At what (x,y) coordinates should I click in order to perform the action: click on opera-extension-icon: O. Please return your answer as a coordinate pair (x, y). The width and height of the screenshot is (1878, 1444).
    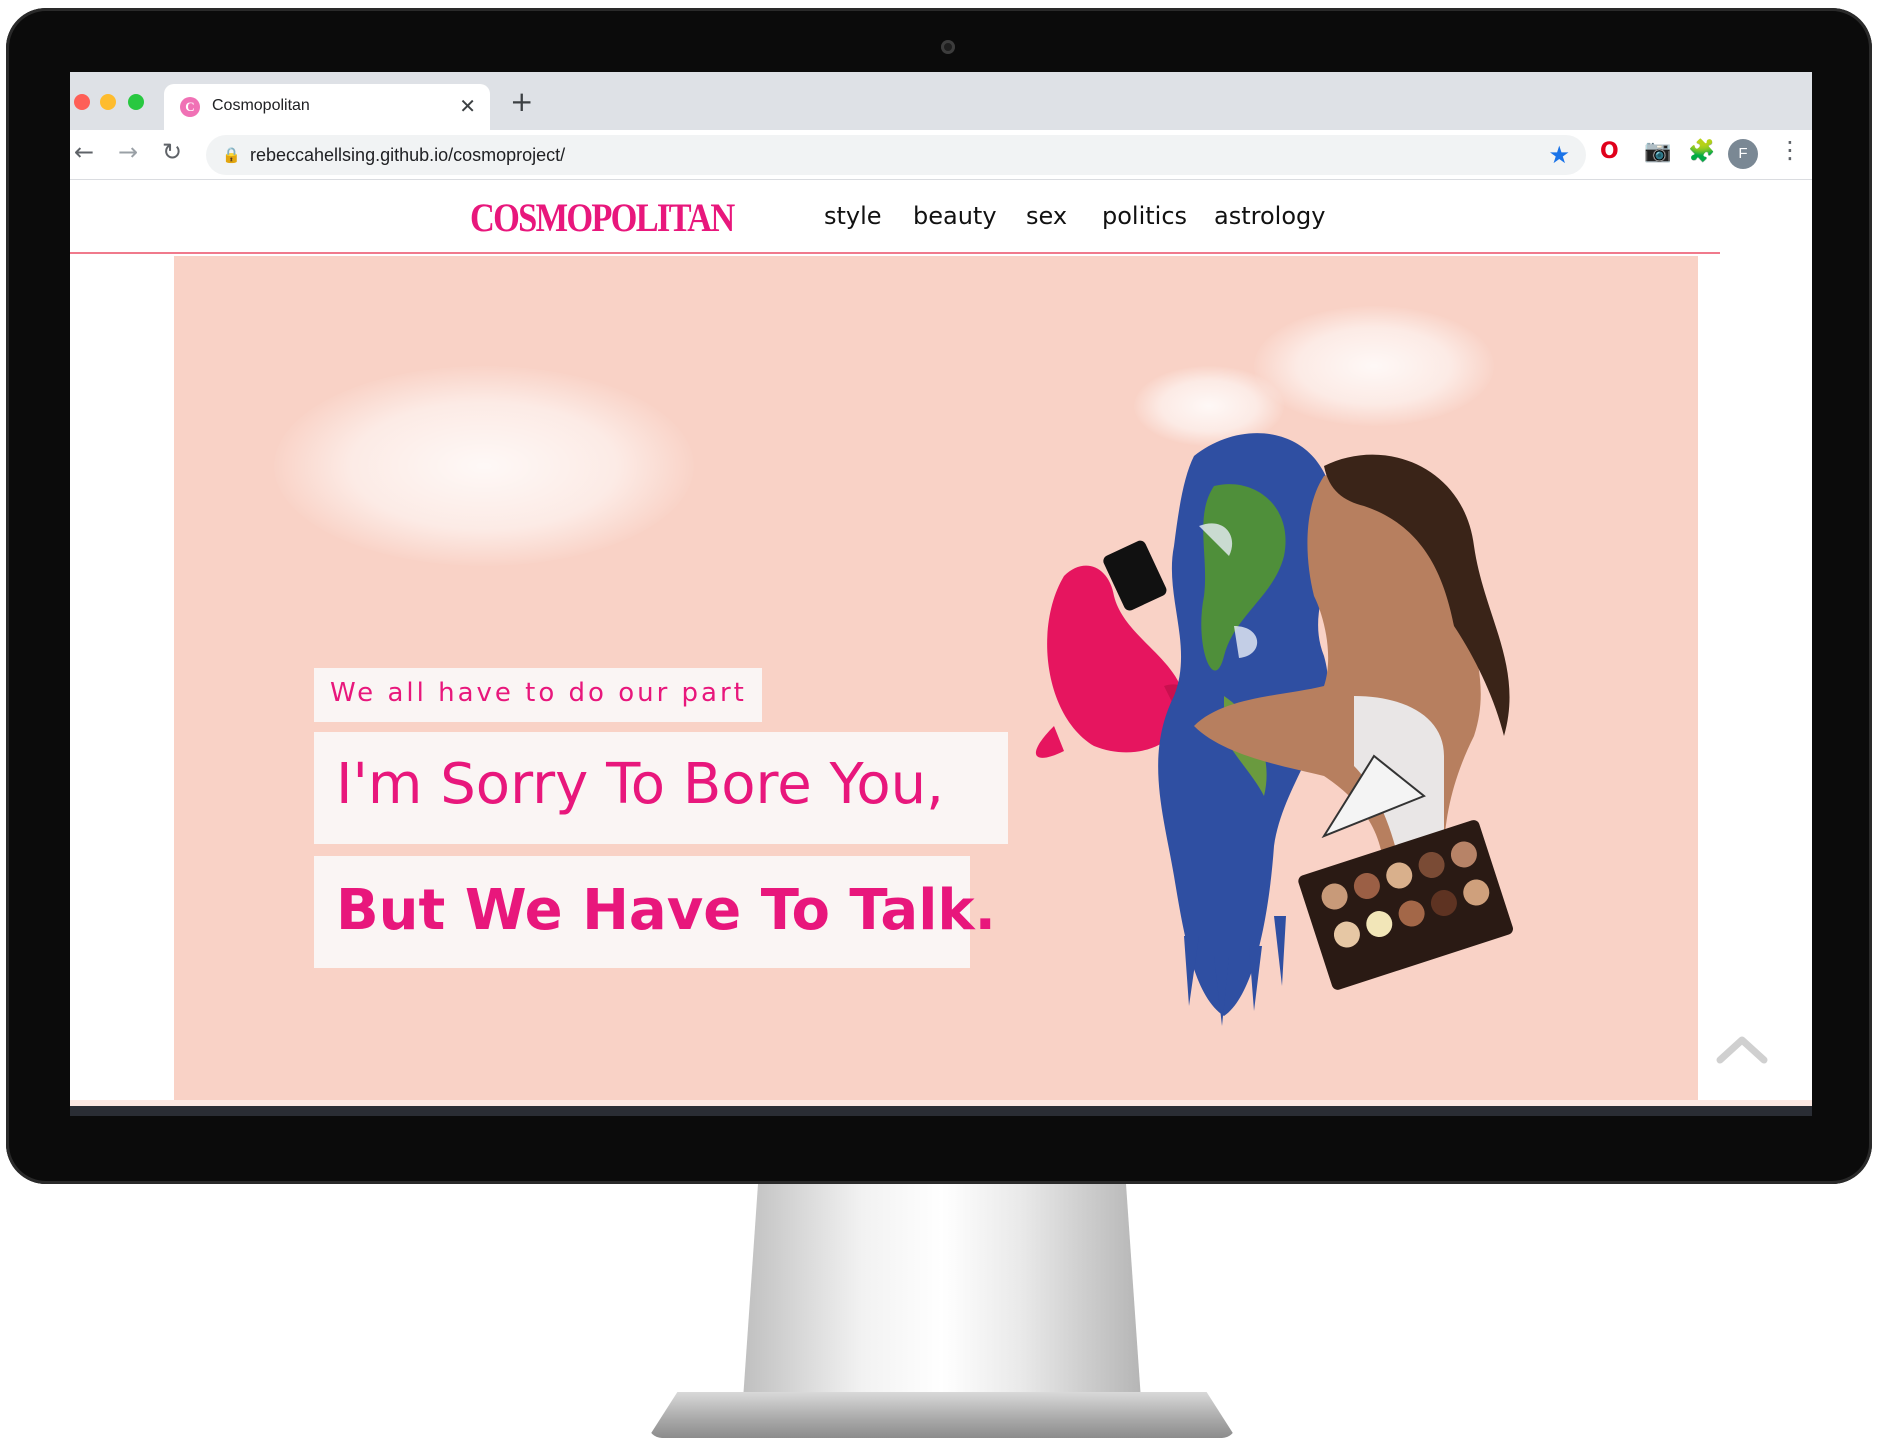
    Looking at the image, I should click on (1609, 152).